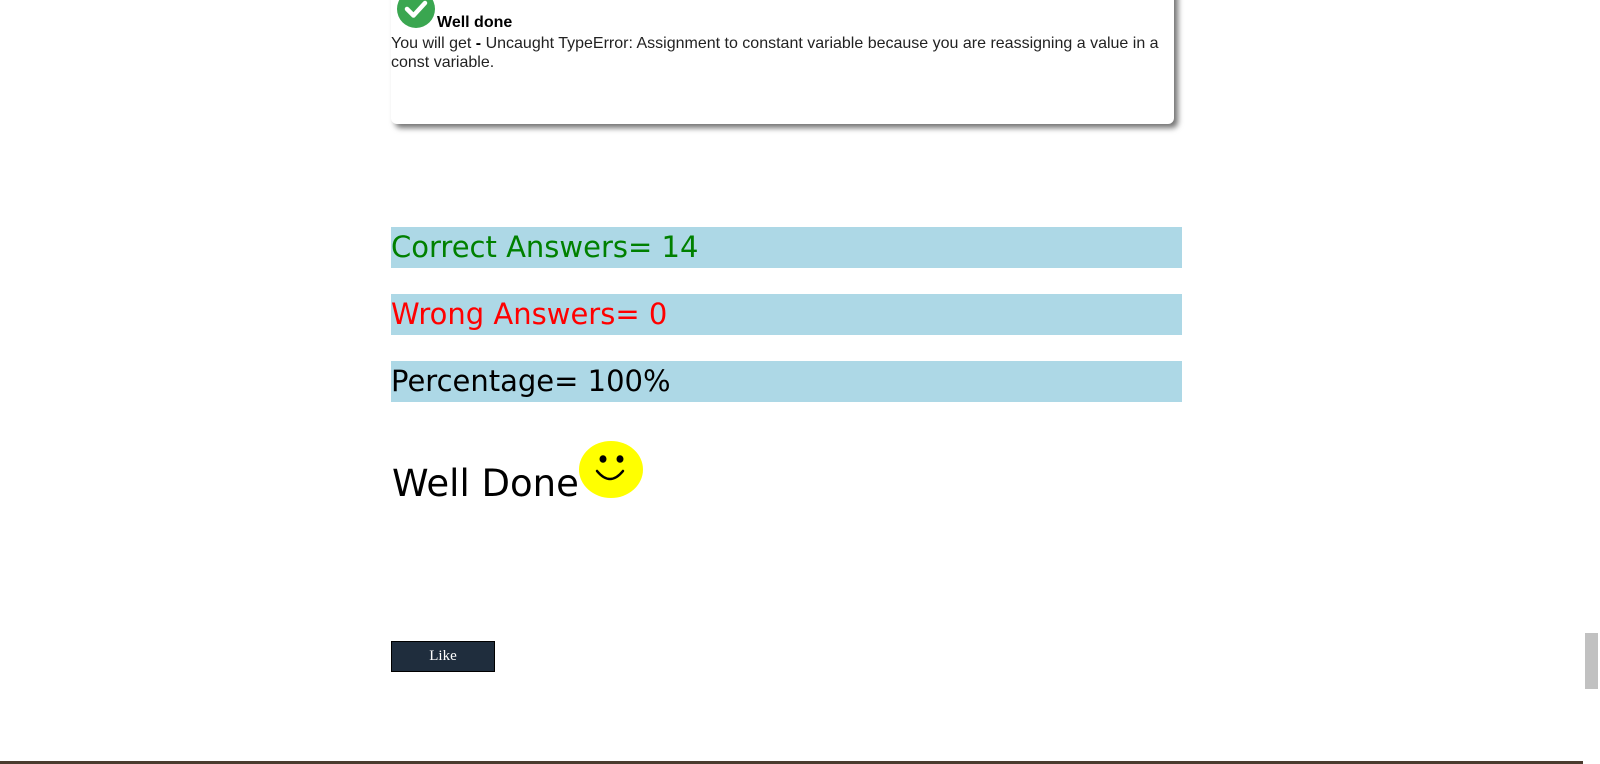  Describe the element at coordinates (475, 22) in the screenshot. I see `feedback-title: Well done` at that location.